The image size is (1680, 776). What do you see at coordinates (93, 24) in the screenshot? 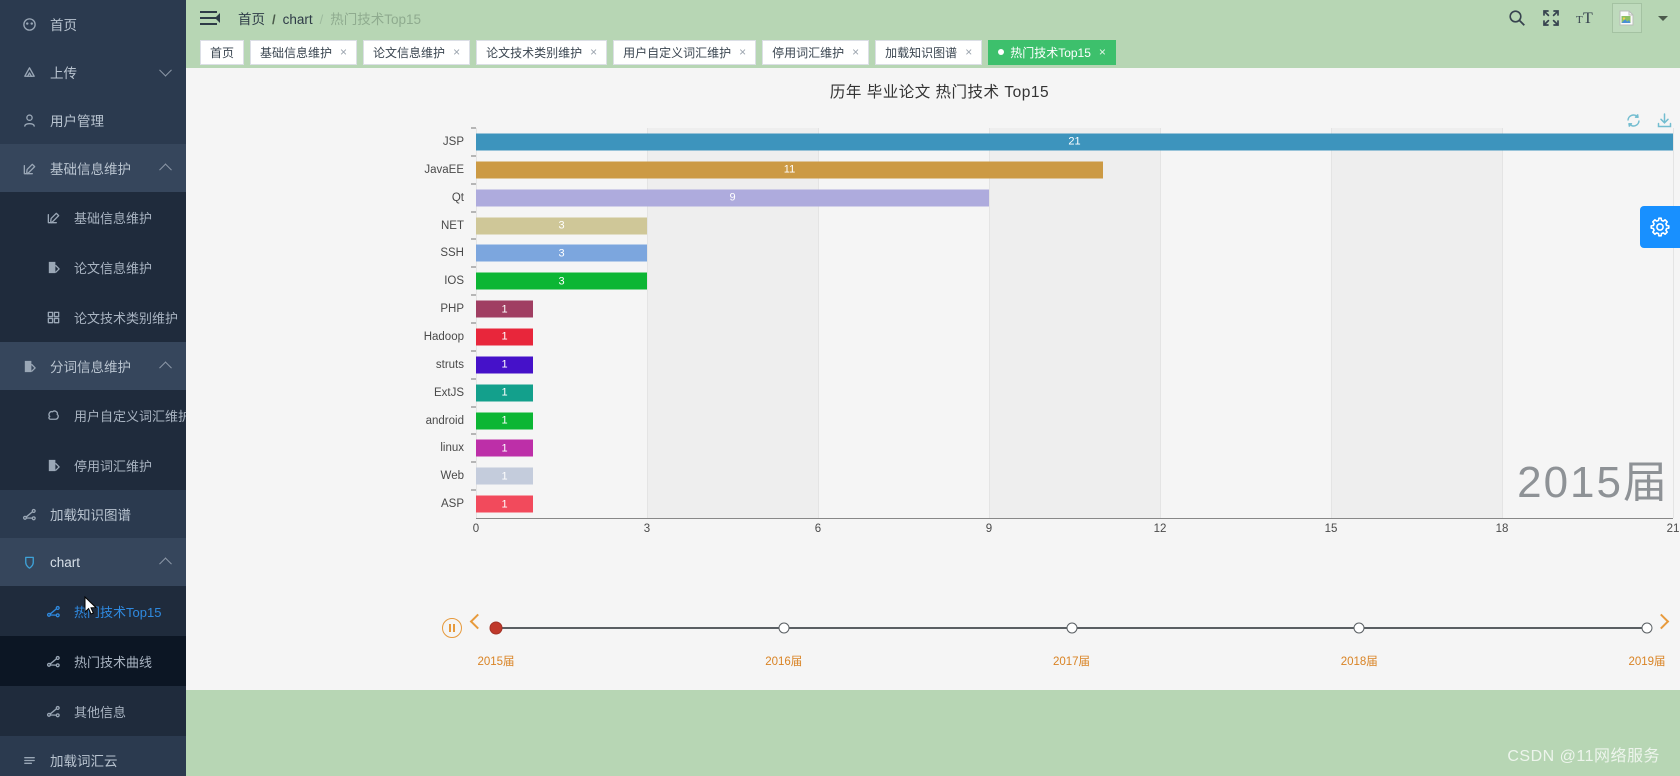
I see `sidebar-item-0: 首页` at bounding box center [93, 24].